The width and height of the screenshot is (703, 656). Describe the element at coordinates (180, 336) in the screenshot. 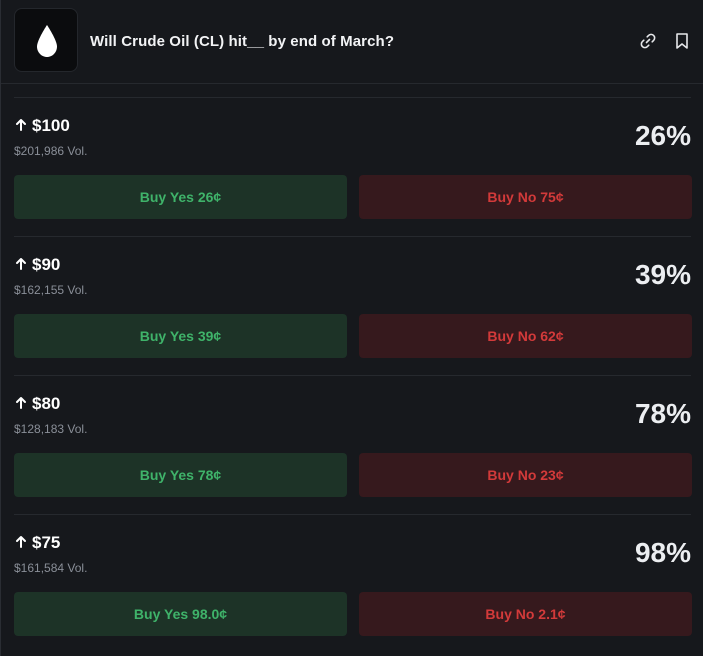

I see `buy-yes-button: Buy Yes 39¢` at that location.